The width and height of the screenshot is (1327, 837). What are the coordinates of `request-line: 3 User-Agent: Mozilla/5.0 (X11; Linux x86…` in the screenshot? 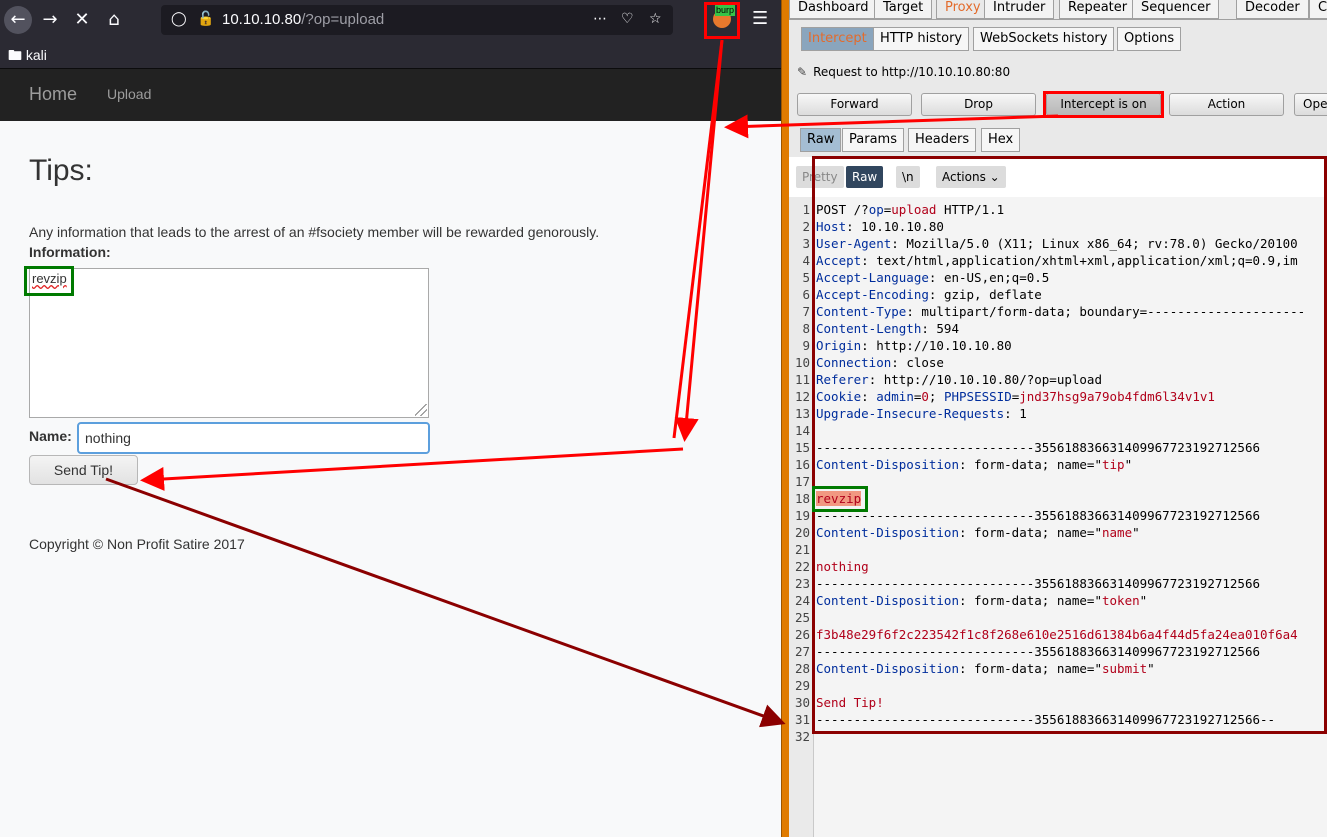 It's located at (1058, 243).